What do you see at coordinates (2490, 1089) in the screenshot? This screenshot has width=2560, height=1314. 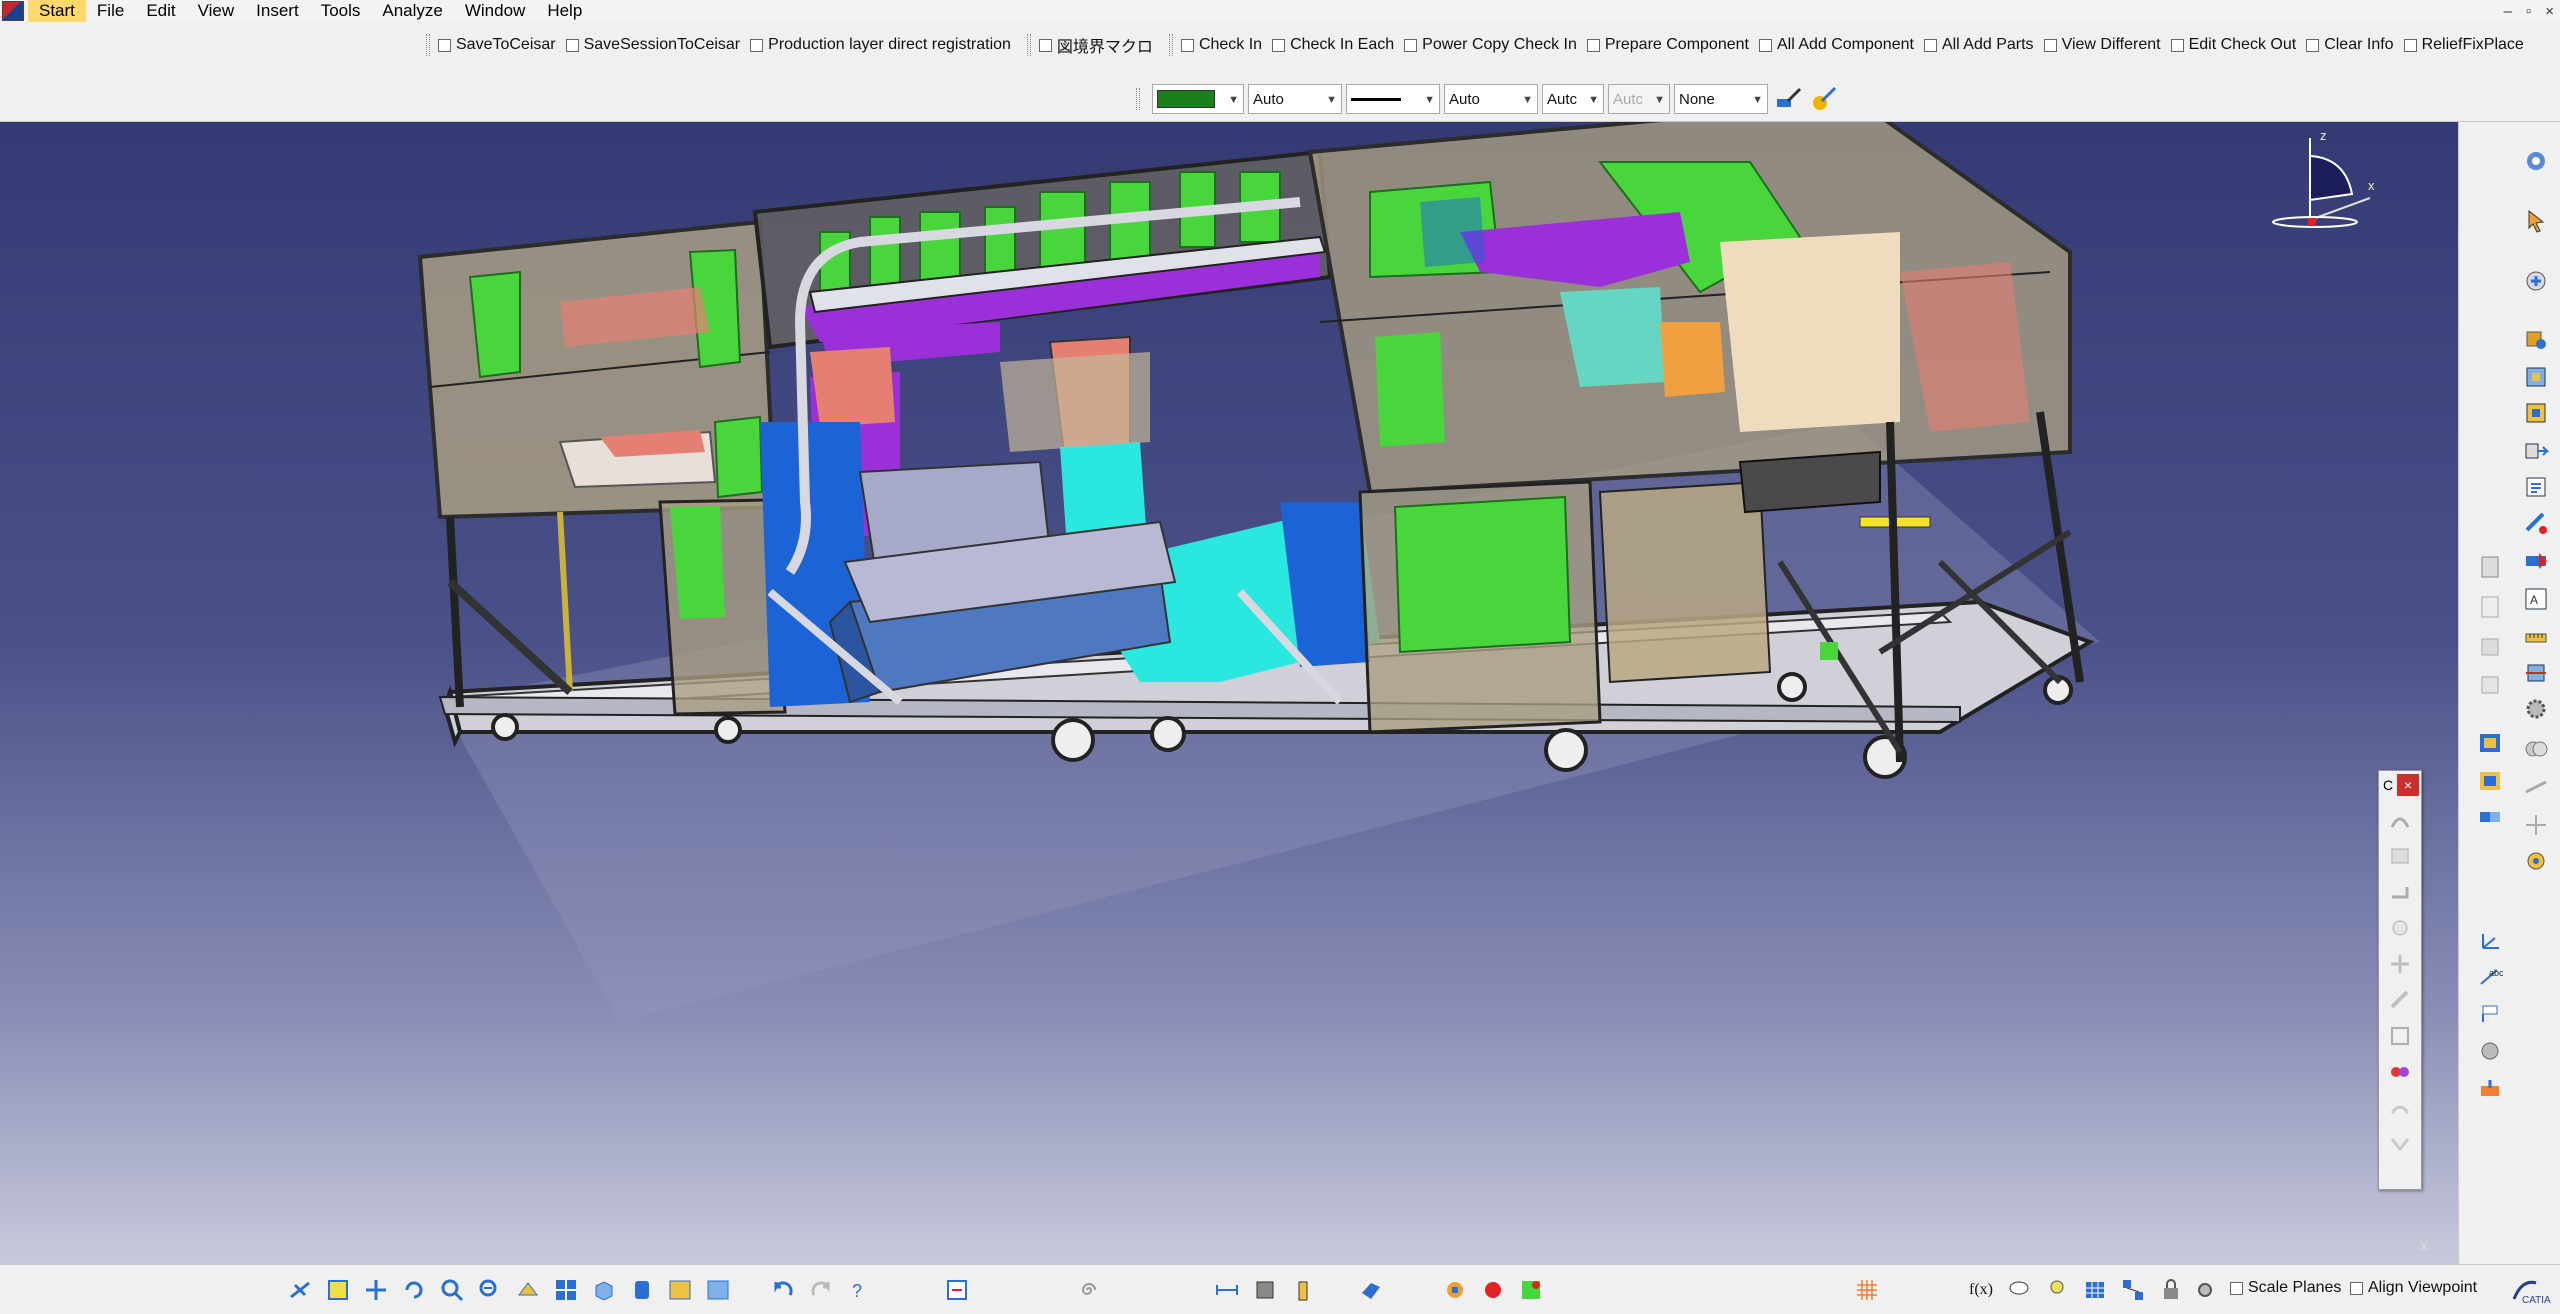 I see `publication-icon` at bounding box center [2490, 1089].